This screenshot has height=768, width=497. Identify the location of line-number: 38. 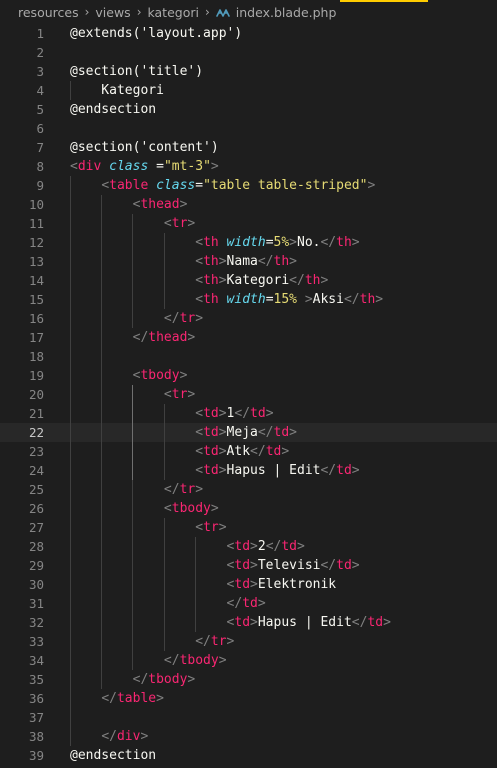
(36, 736).